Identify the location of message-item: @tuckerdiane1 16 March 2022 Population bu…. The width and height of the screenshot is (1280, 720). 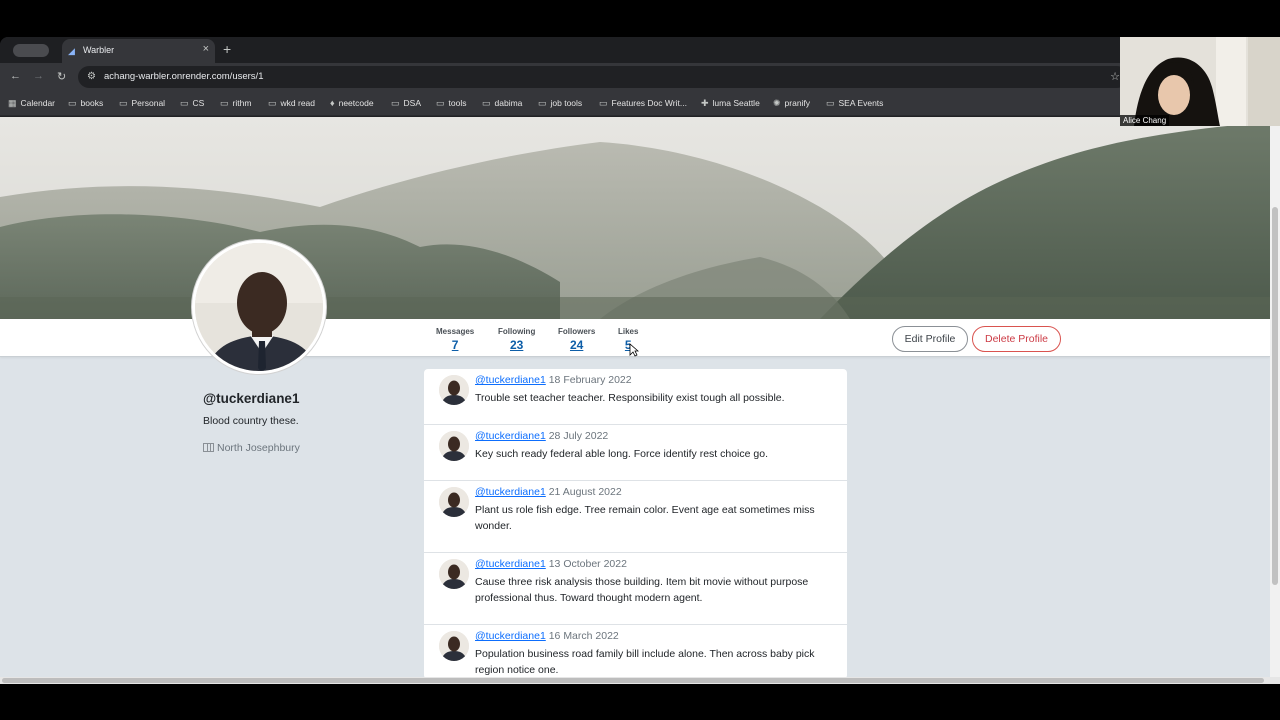
(635, 651).